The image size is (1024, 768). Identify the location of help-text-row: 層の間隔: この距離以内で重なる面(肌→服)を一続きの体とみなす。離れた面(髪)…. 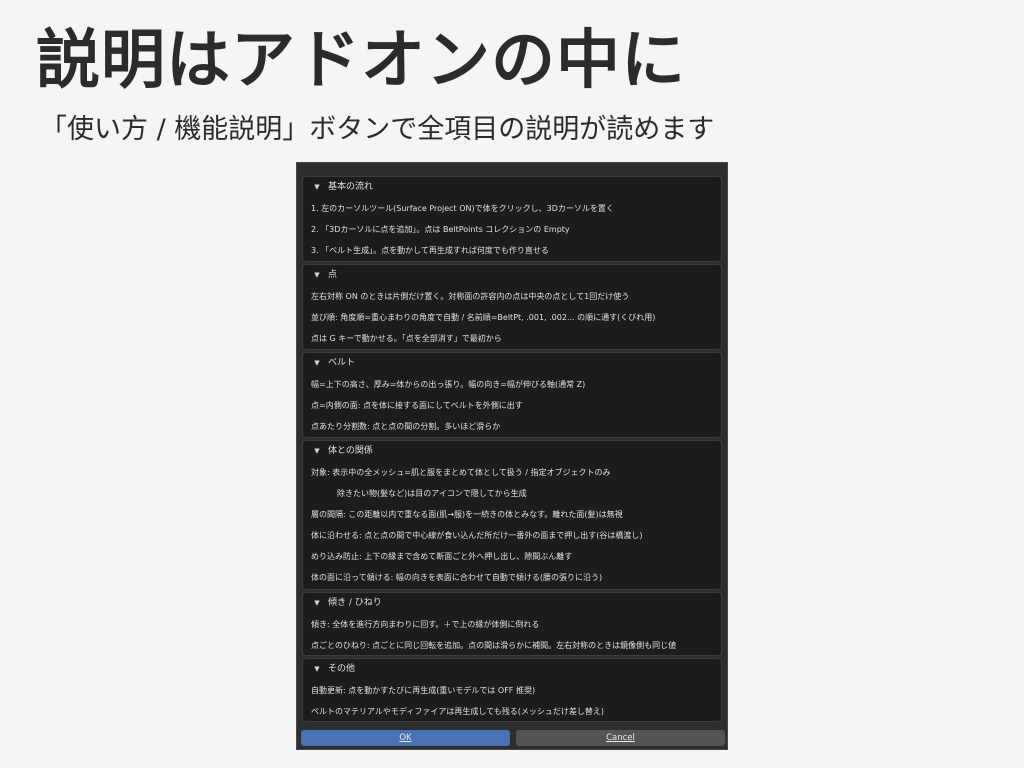
(467, 514).